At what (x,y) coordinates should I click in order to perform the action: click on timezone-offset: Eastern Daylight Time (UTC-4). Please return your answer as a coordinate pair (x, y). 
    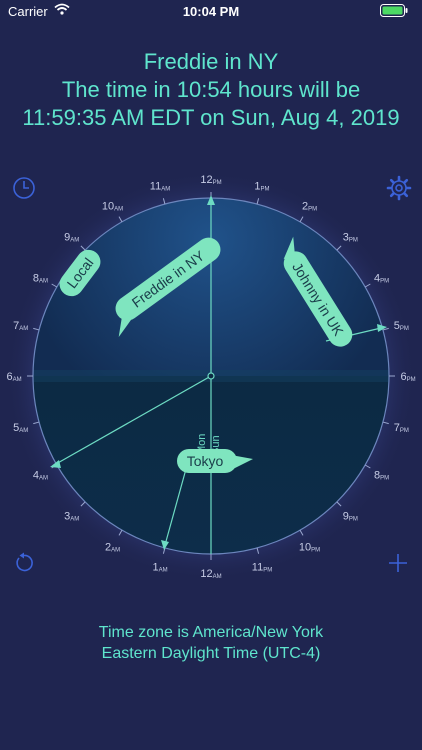
    Looking at the image, I should click on (211, 653).